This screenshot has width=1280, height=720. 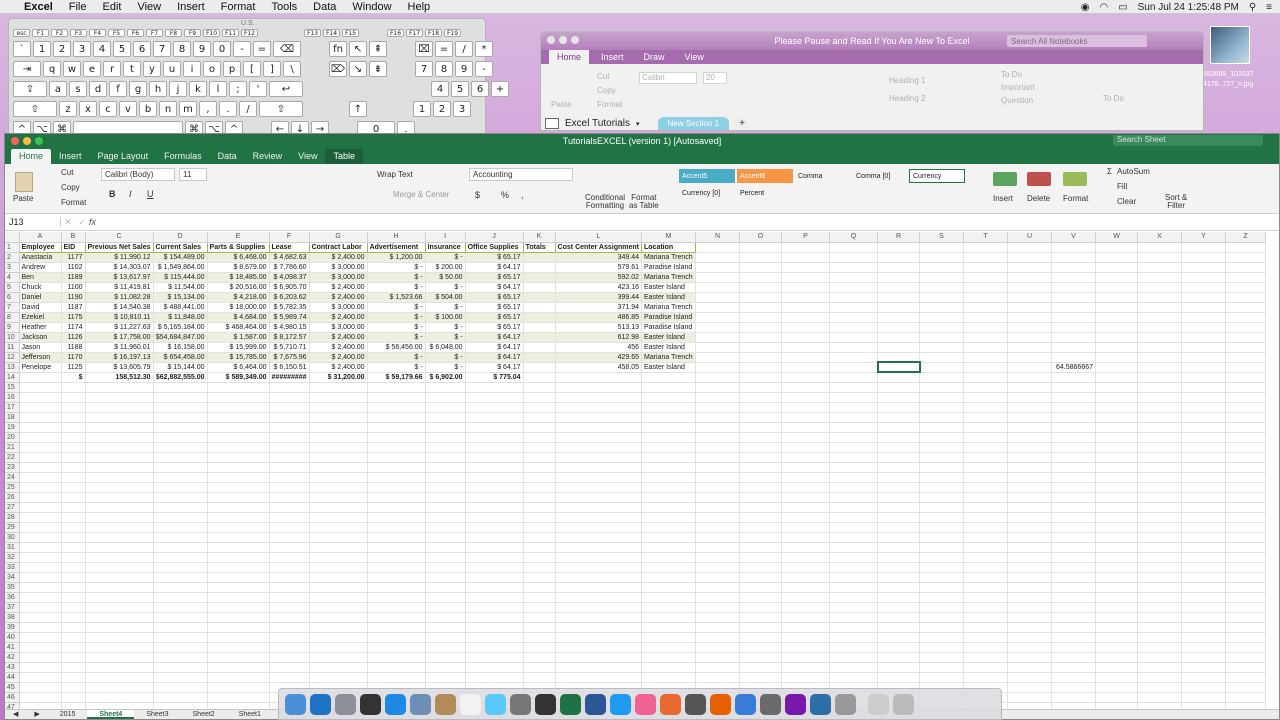 I want to click on onenote-icon, so click(x=795, y=704).